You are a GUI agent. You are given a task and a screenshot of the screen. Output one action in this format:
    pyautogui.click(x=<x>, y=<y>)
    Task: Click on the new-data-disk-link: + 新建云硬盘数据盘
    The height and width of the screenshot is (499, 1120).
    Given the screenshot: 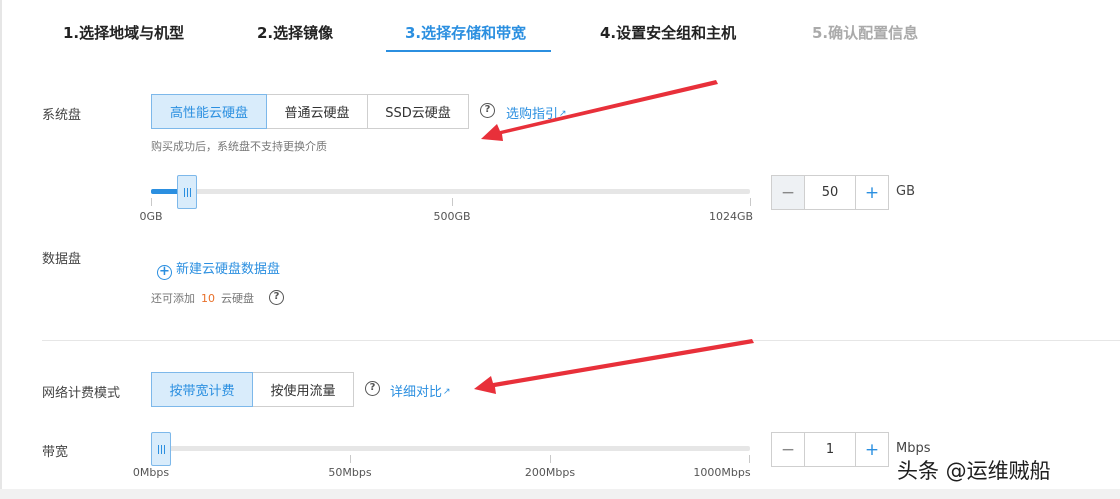 What is the action you would take?
    pyautogui.click(x=218, y=269)
    